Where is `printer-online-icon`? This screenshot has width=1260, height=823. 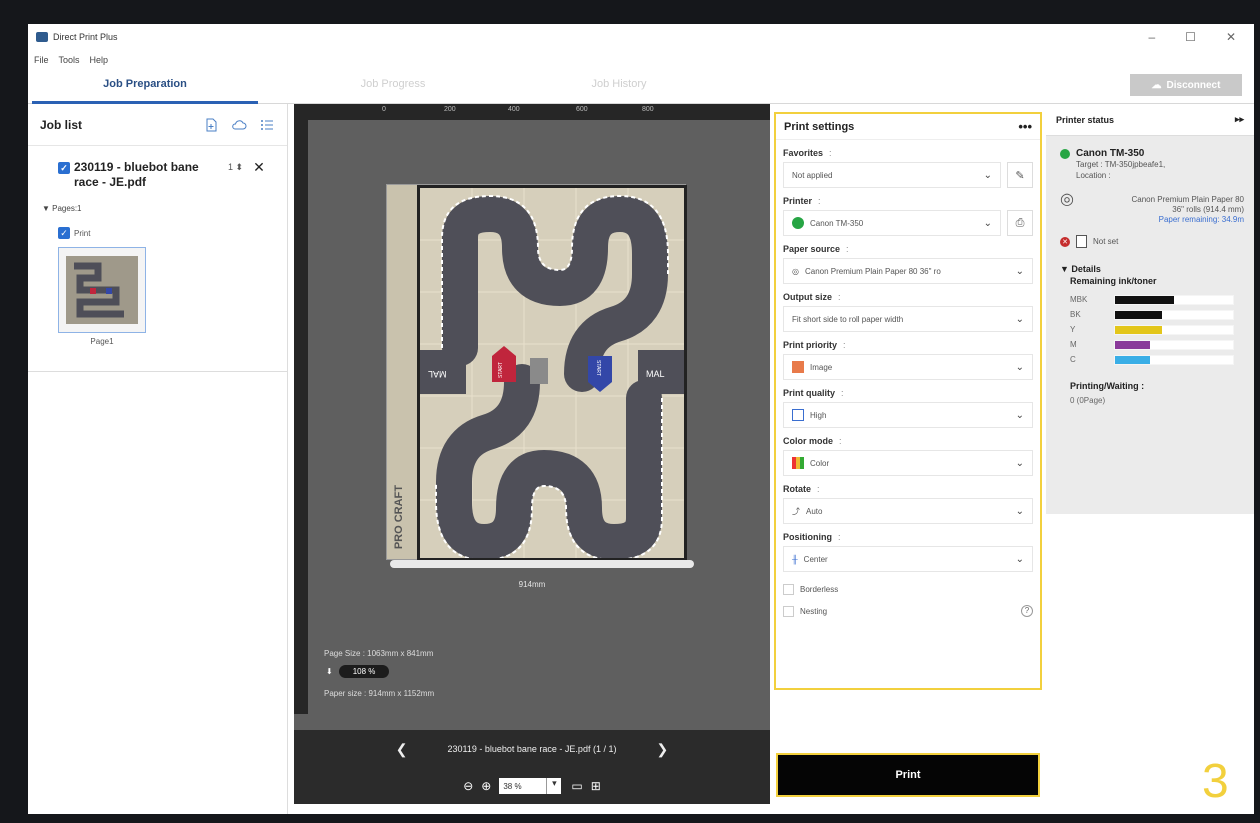 printer-online-icon is located at coordinates (1065, 153).